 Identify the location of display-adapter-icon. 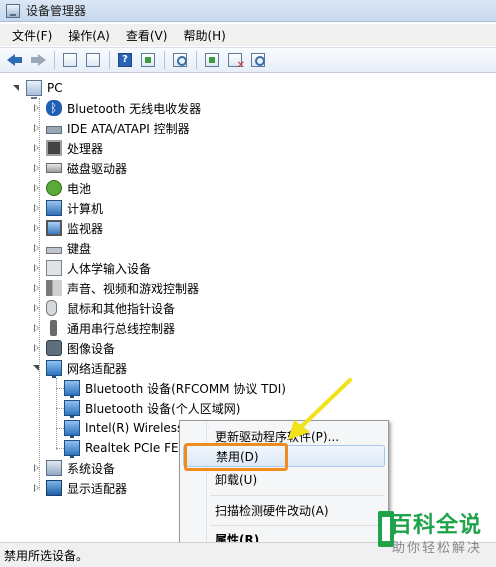
(54, 488).